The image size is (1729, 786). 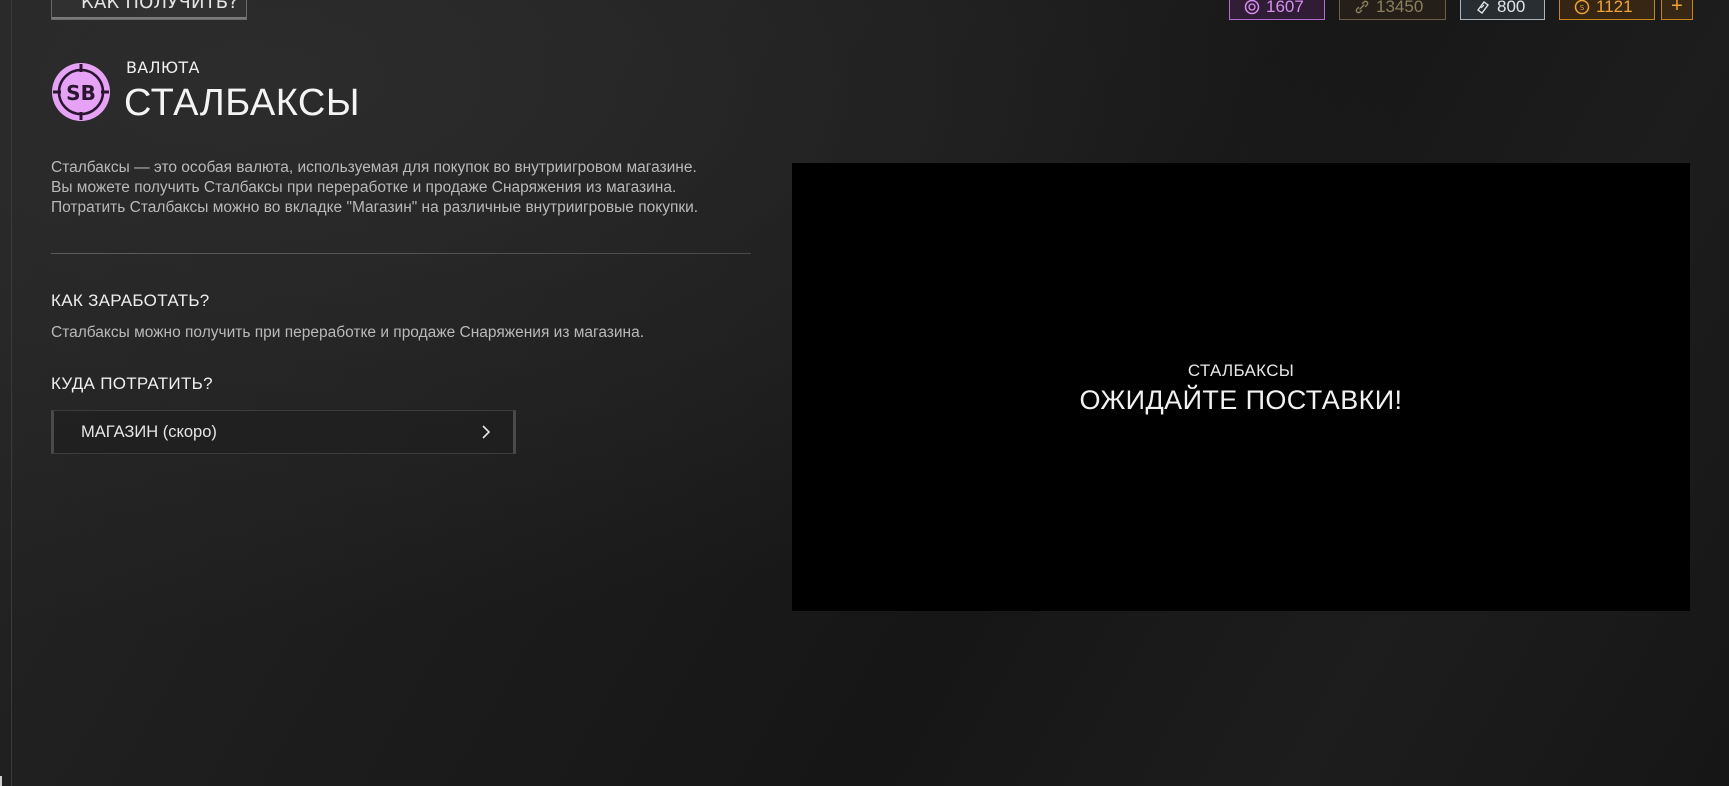 I want to click on svg-text: S, so click(x=1582, y=8).